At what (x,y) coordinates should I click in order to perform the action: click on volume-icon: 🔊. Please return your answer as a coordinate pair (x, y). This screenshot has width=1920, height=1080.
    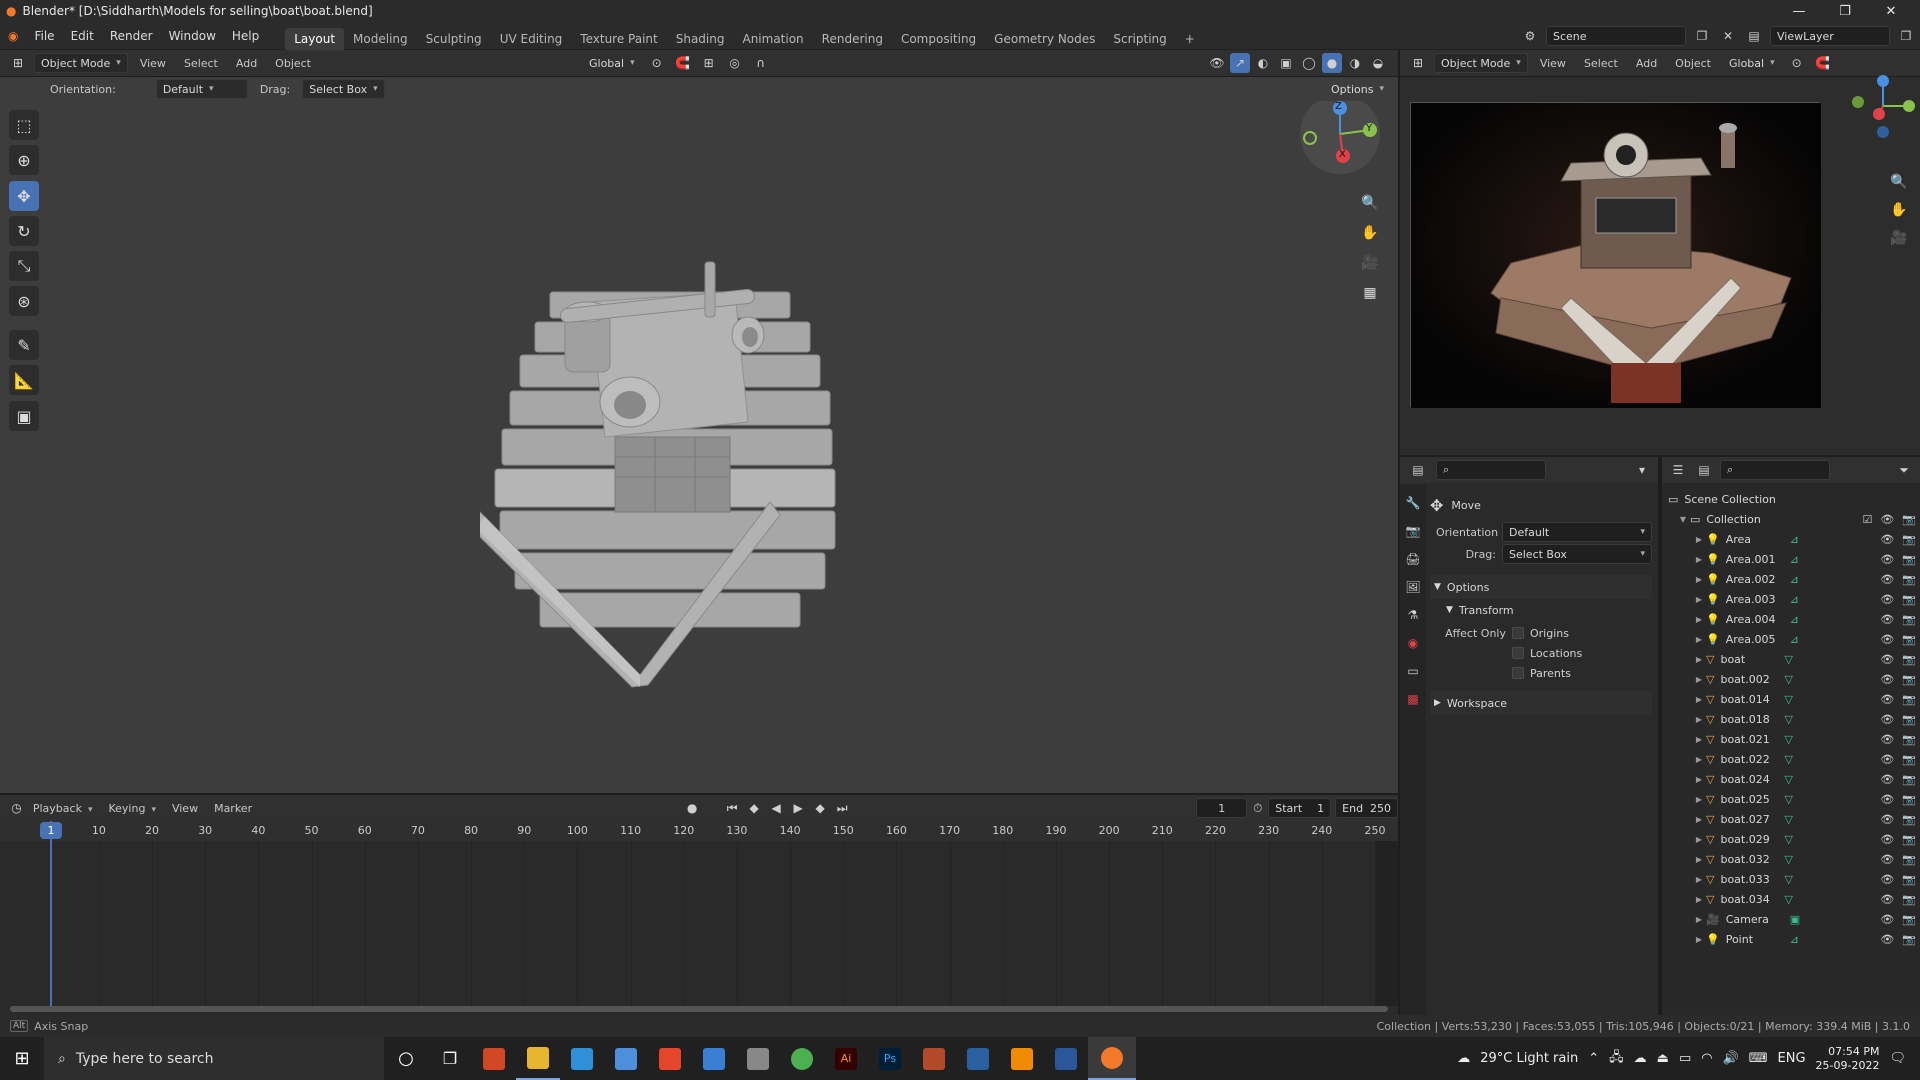
    Looking at the image, I should click on (1731, 1058).